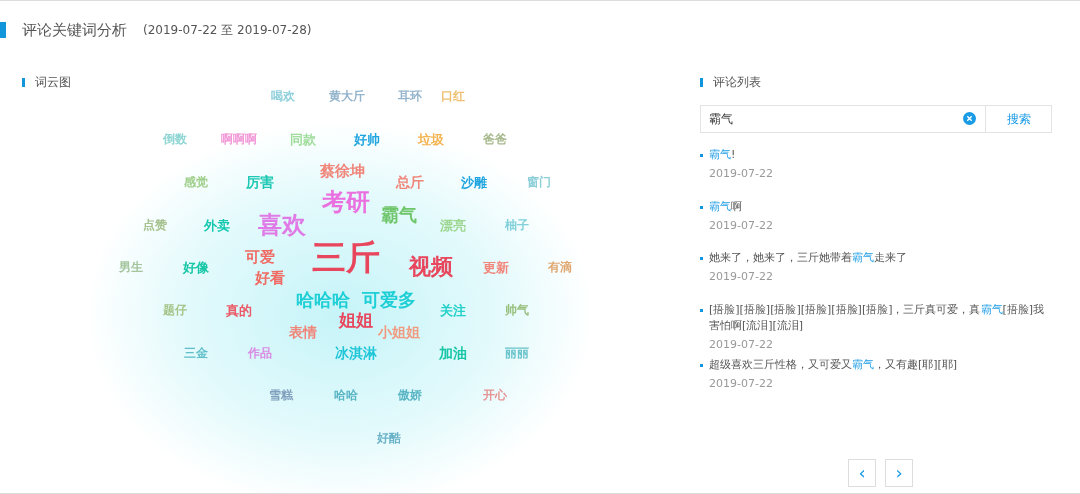 Image resolution: width=1080 pixels, height=494 pixels. I want to click on section-title: 词云图, so click(53, 82).